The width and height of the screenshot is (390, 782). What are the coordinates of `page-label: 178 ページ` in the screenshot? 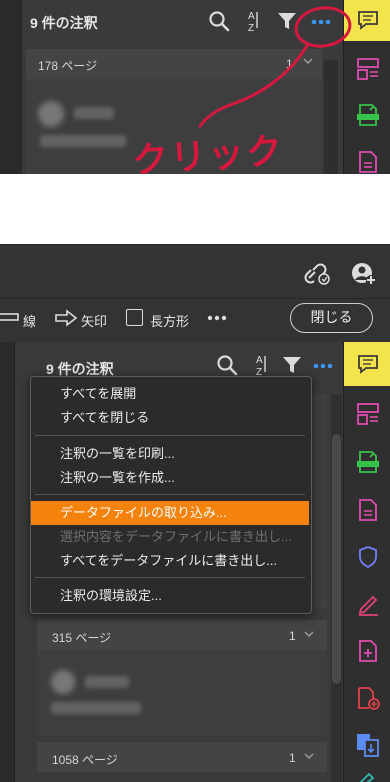 It's located at (68, 66).